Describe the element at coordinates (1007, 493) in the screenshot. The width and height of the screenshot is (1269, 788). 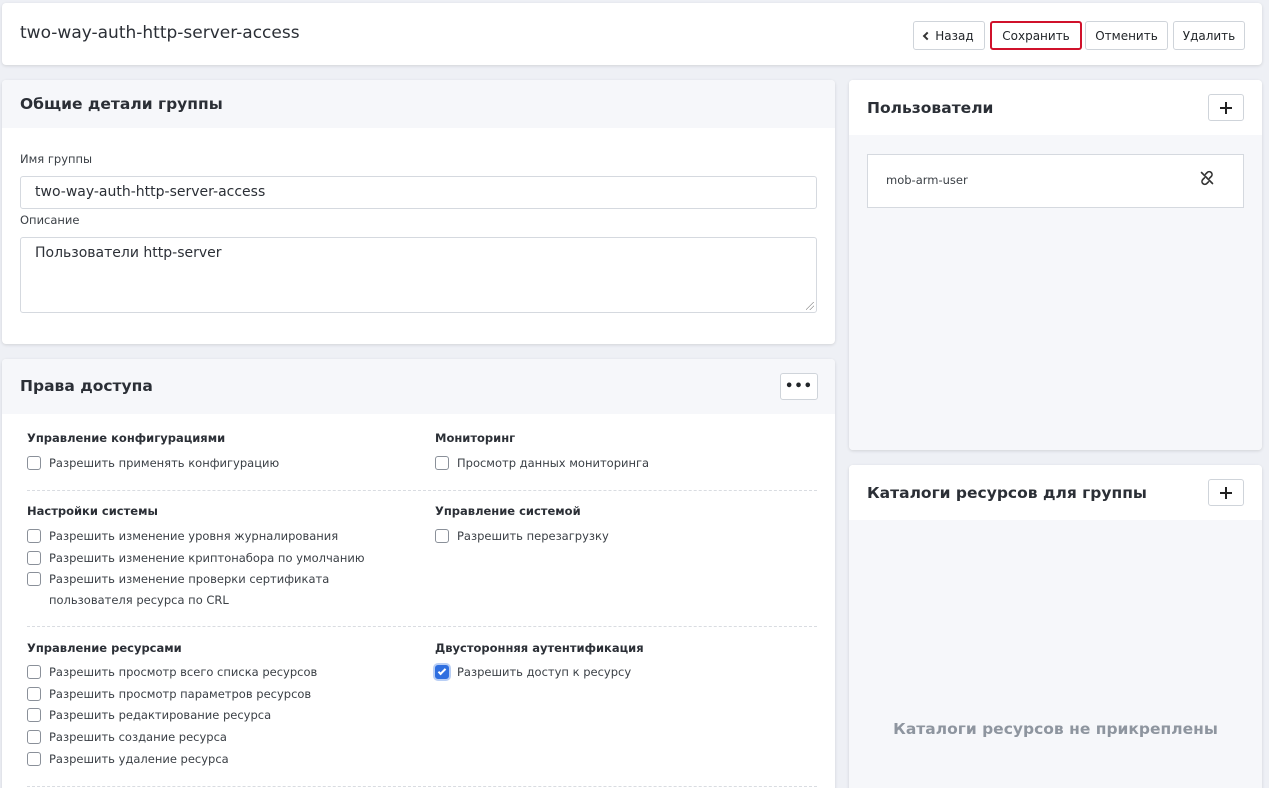
I see `resource-catalogs-title: Каталоги ресурсов для группы` at that location.